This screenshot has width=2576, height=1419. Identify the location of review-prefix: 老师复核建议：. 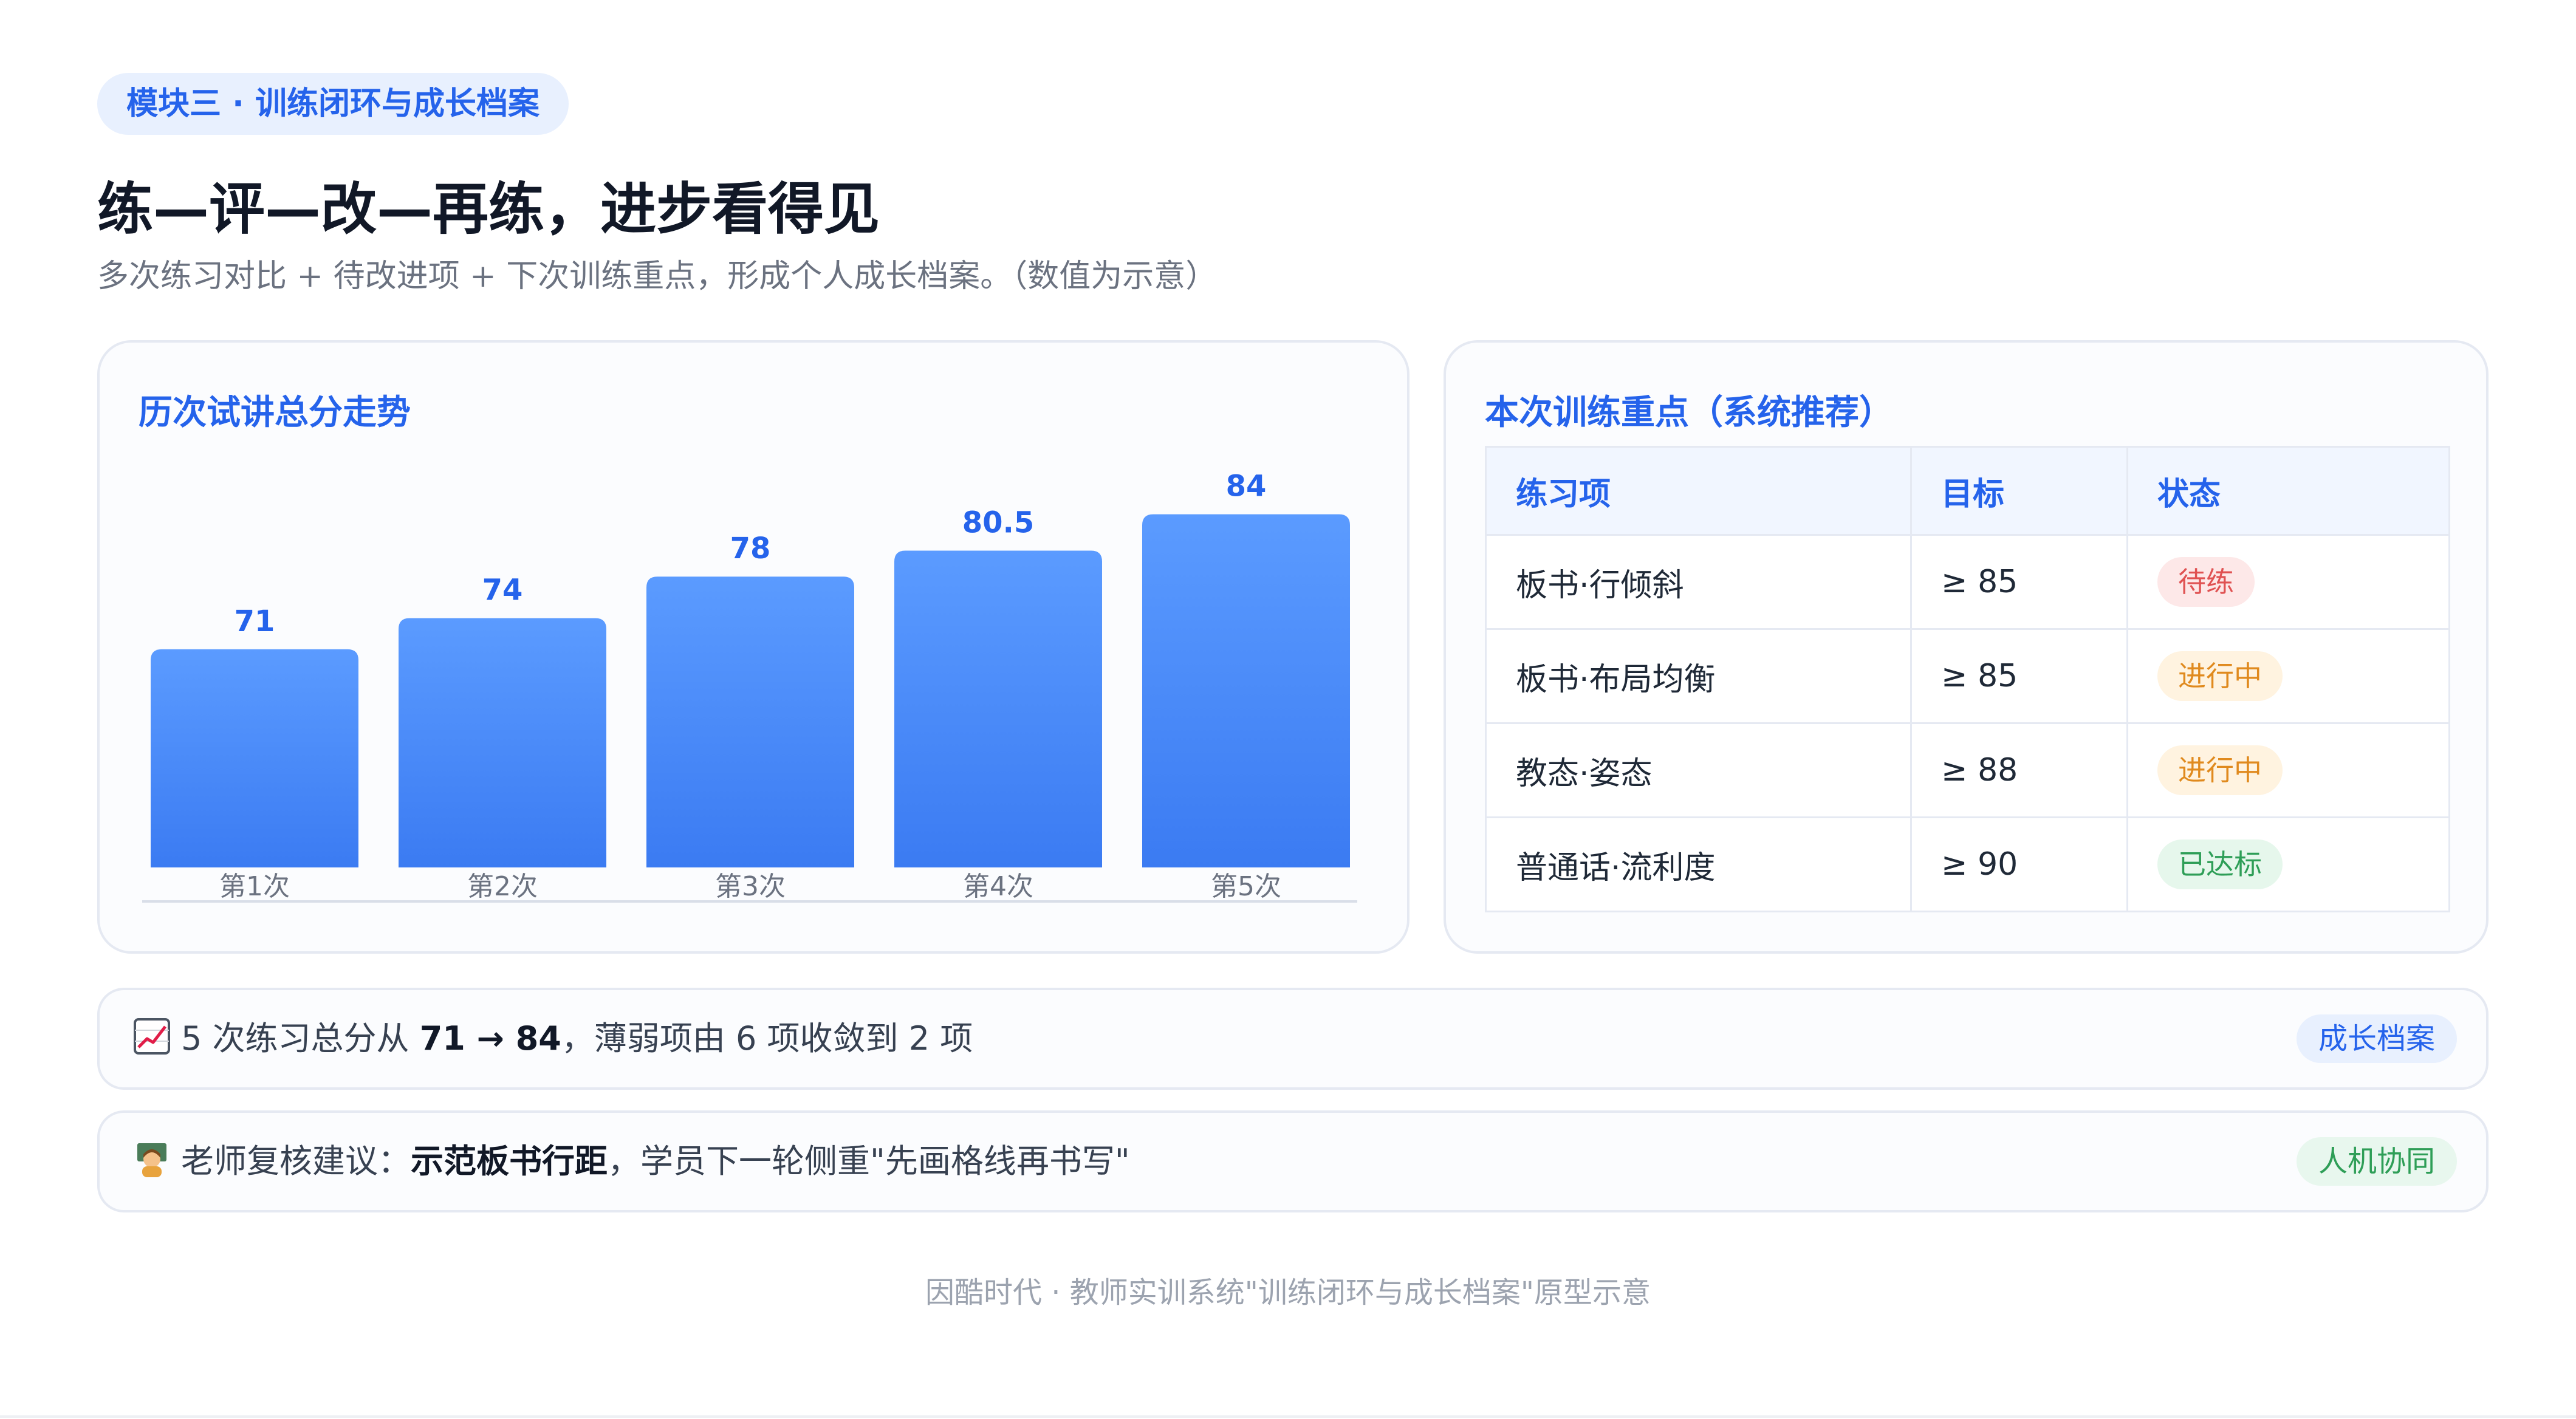
(296, 1161).